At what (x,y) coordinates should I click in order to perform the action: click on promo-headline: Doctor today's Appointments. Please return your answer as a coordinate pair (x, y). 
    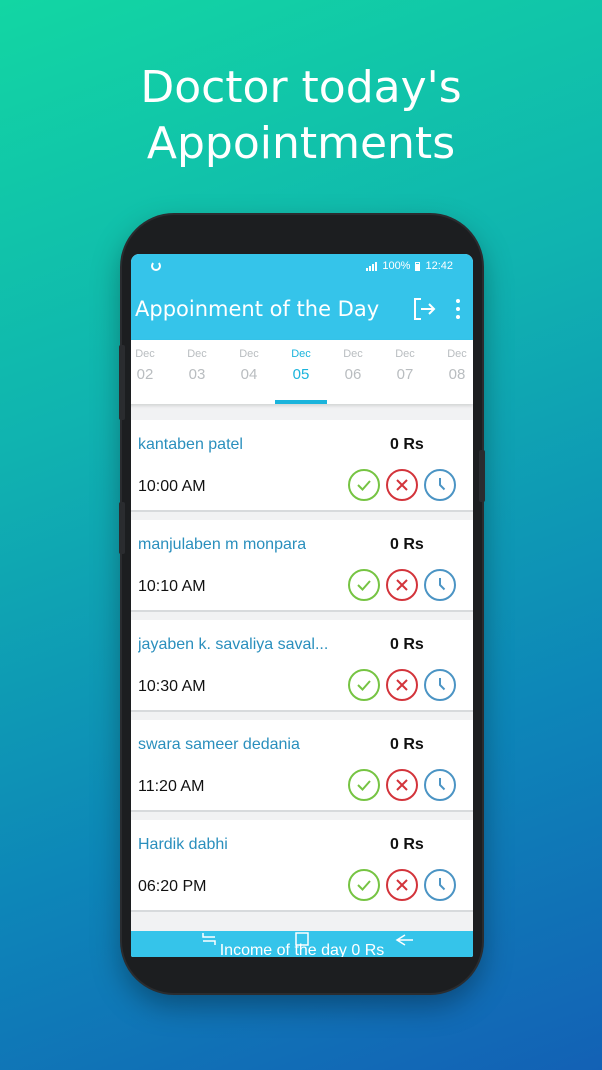
    Looking at the image, I should click on (301, 116).